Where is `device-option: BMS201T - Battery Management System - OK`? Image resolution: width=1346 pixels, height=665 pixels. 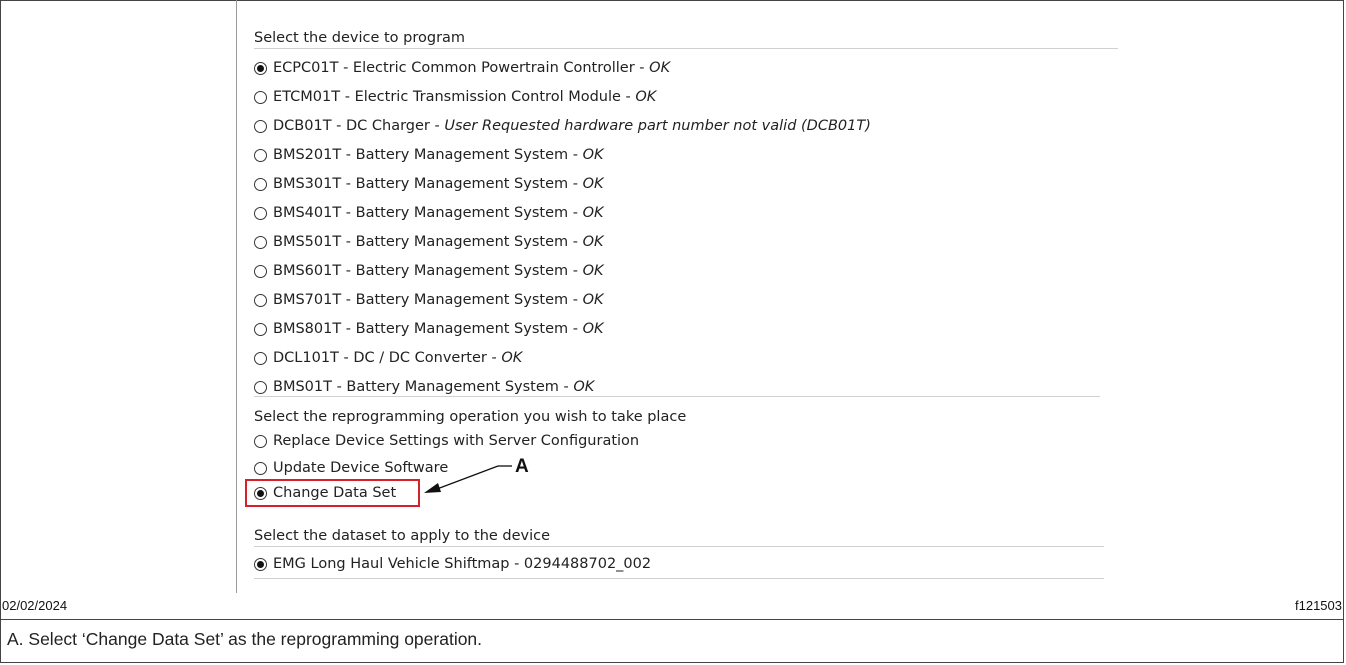 device-option: BMS201T - Battery Management System - OK is located at coordinates (429, 155).